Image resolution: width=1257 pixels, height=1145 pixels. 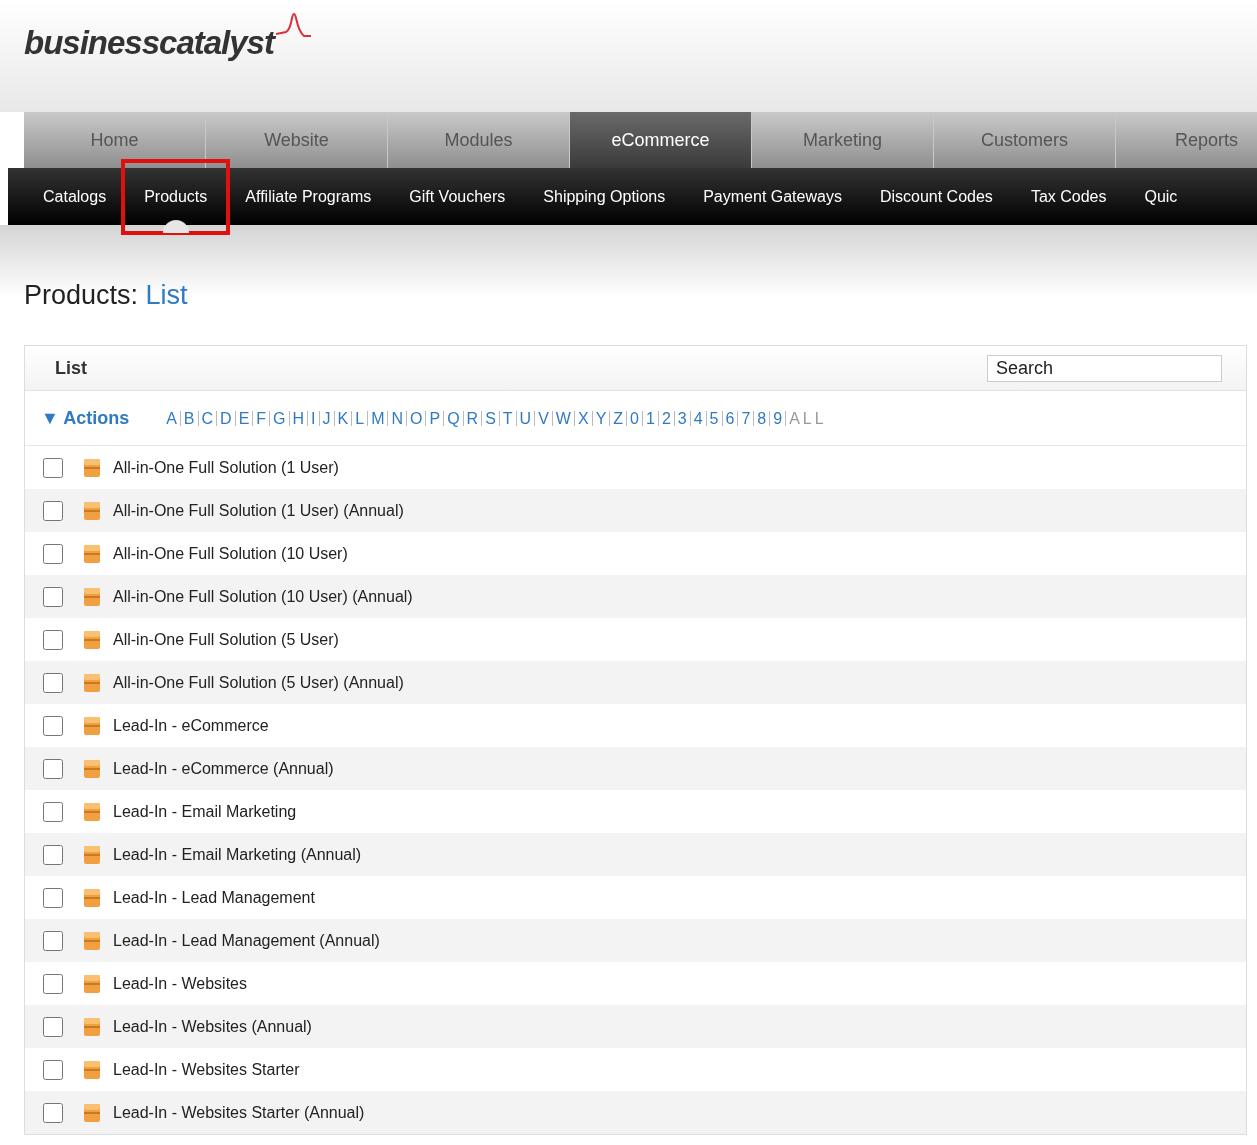 What do you see at coordinates (214, 897) in the screenshot?
I see `product-name: Lead-In - Lead Management` at bounding box center [214, 897].